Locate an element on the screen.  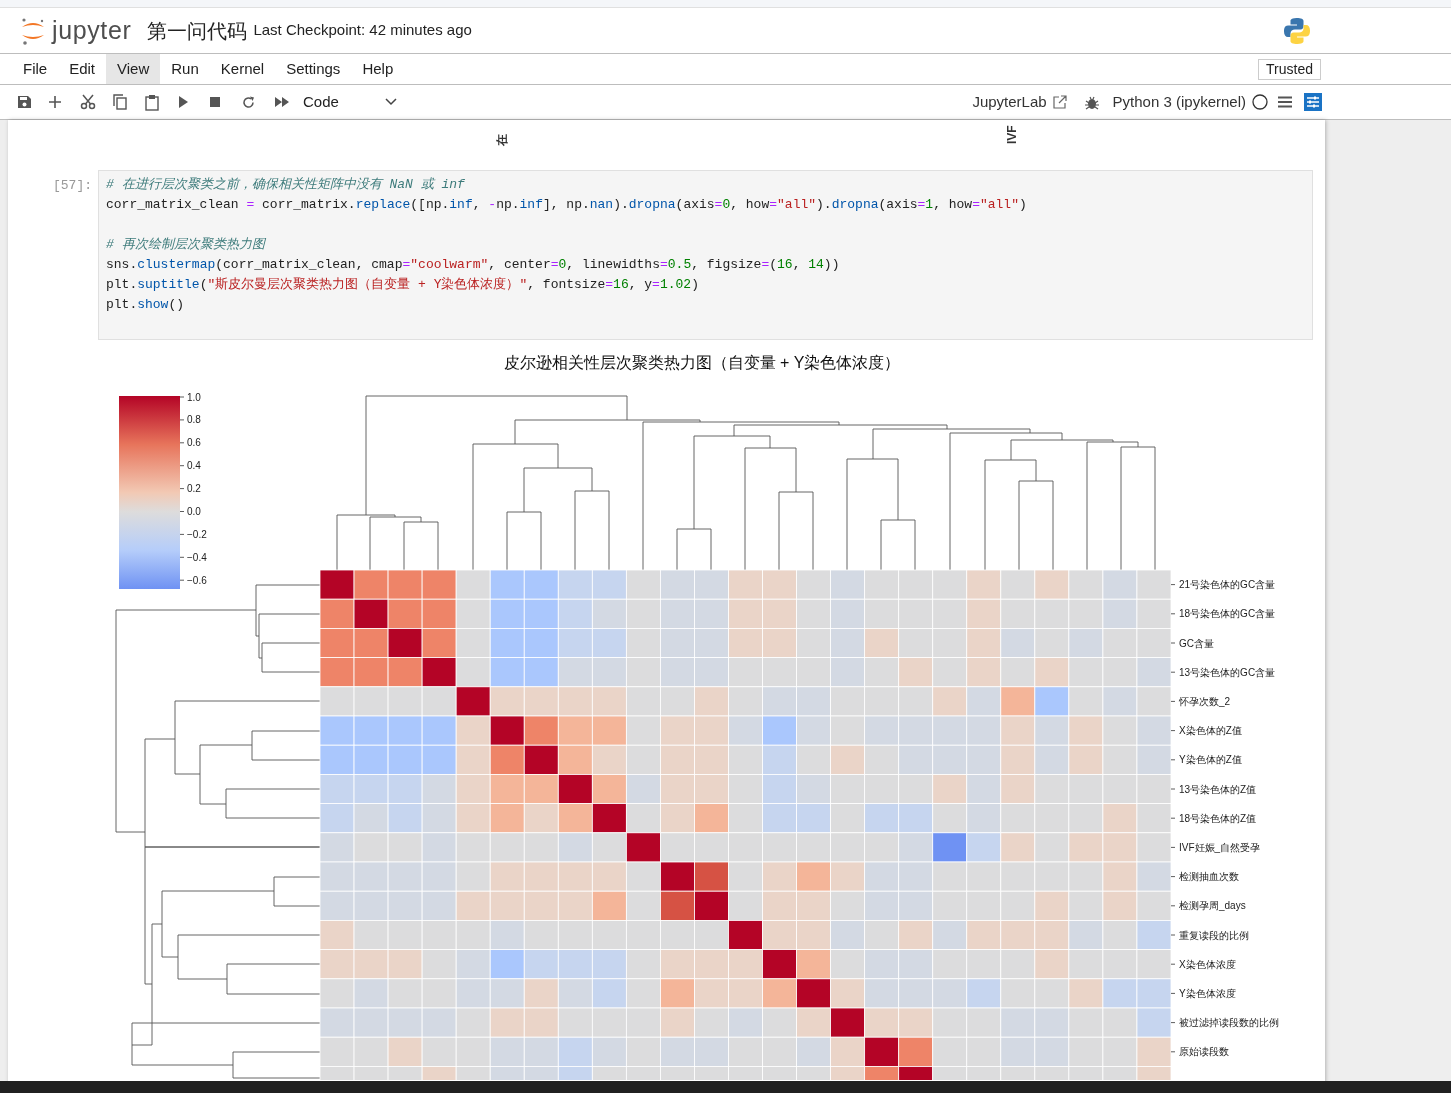
tick-label: 1.0 is located at coordinates (194, 397).